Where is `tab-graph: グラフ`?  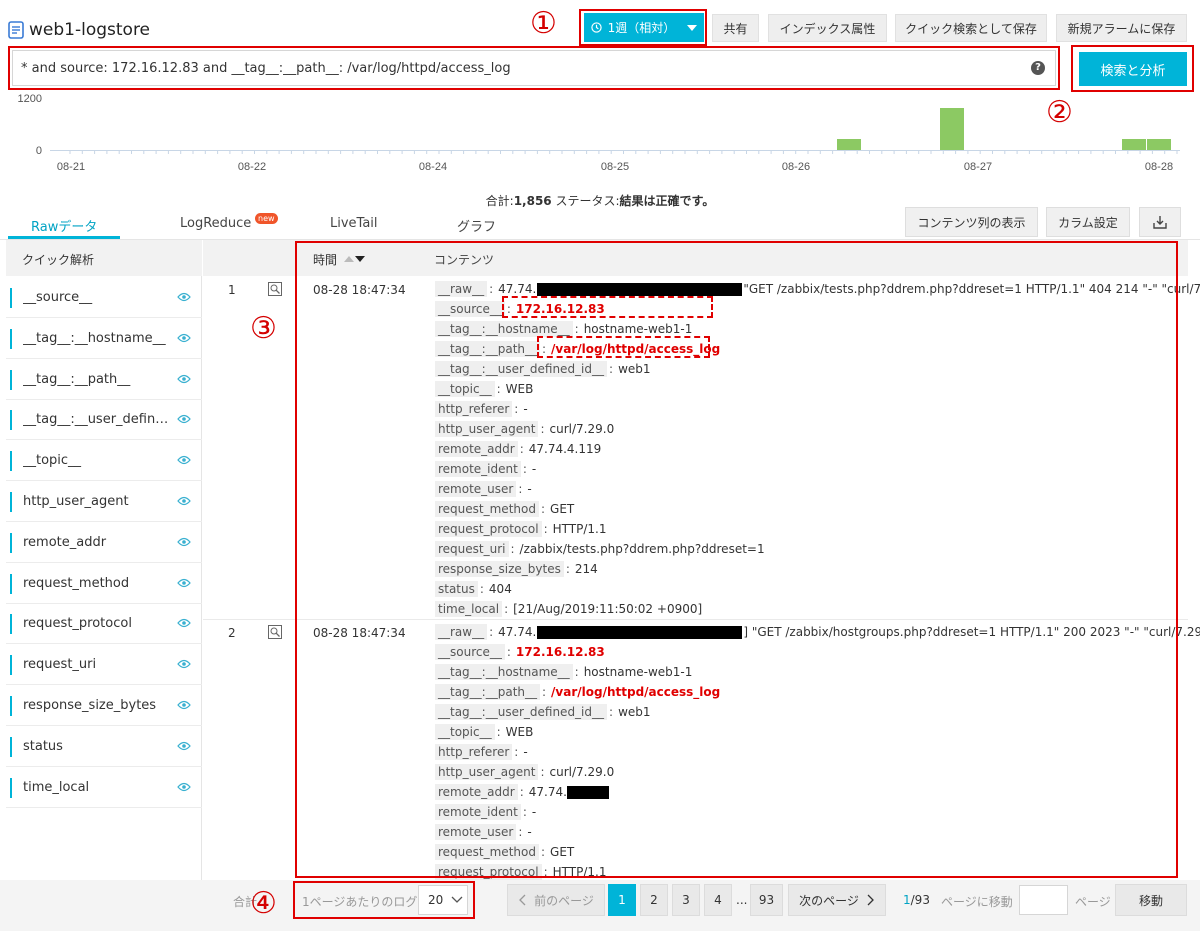 tab-graph: グラフ is located at coordinates (476, 225).